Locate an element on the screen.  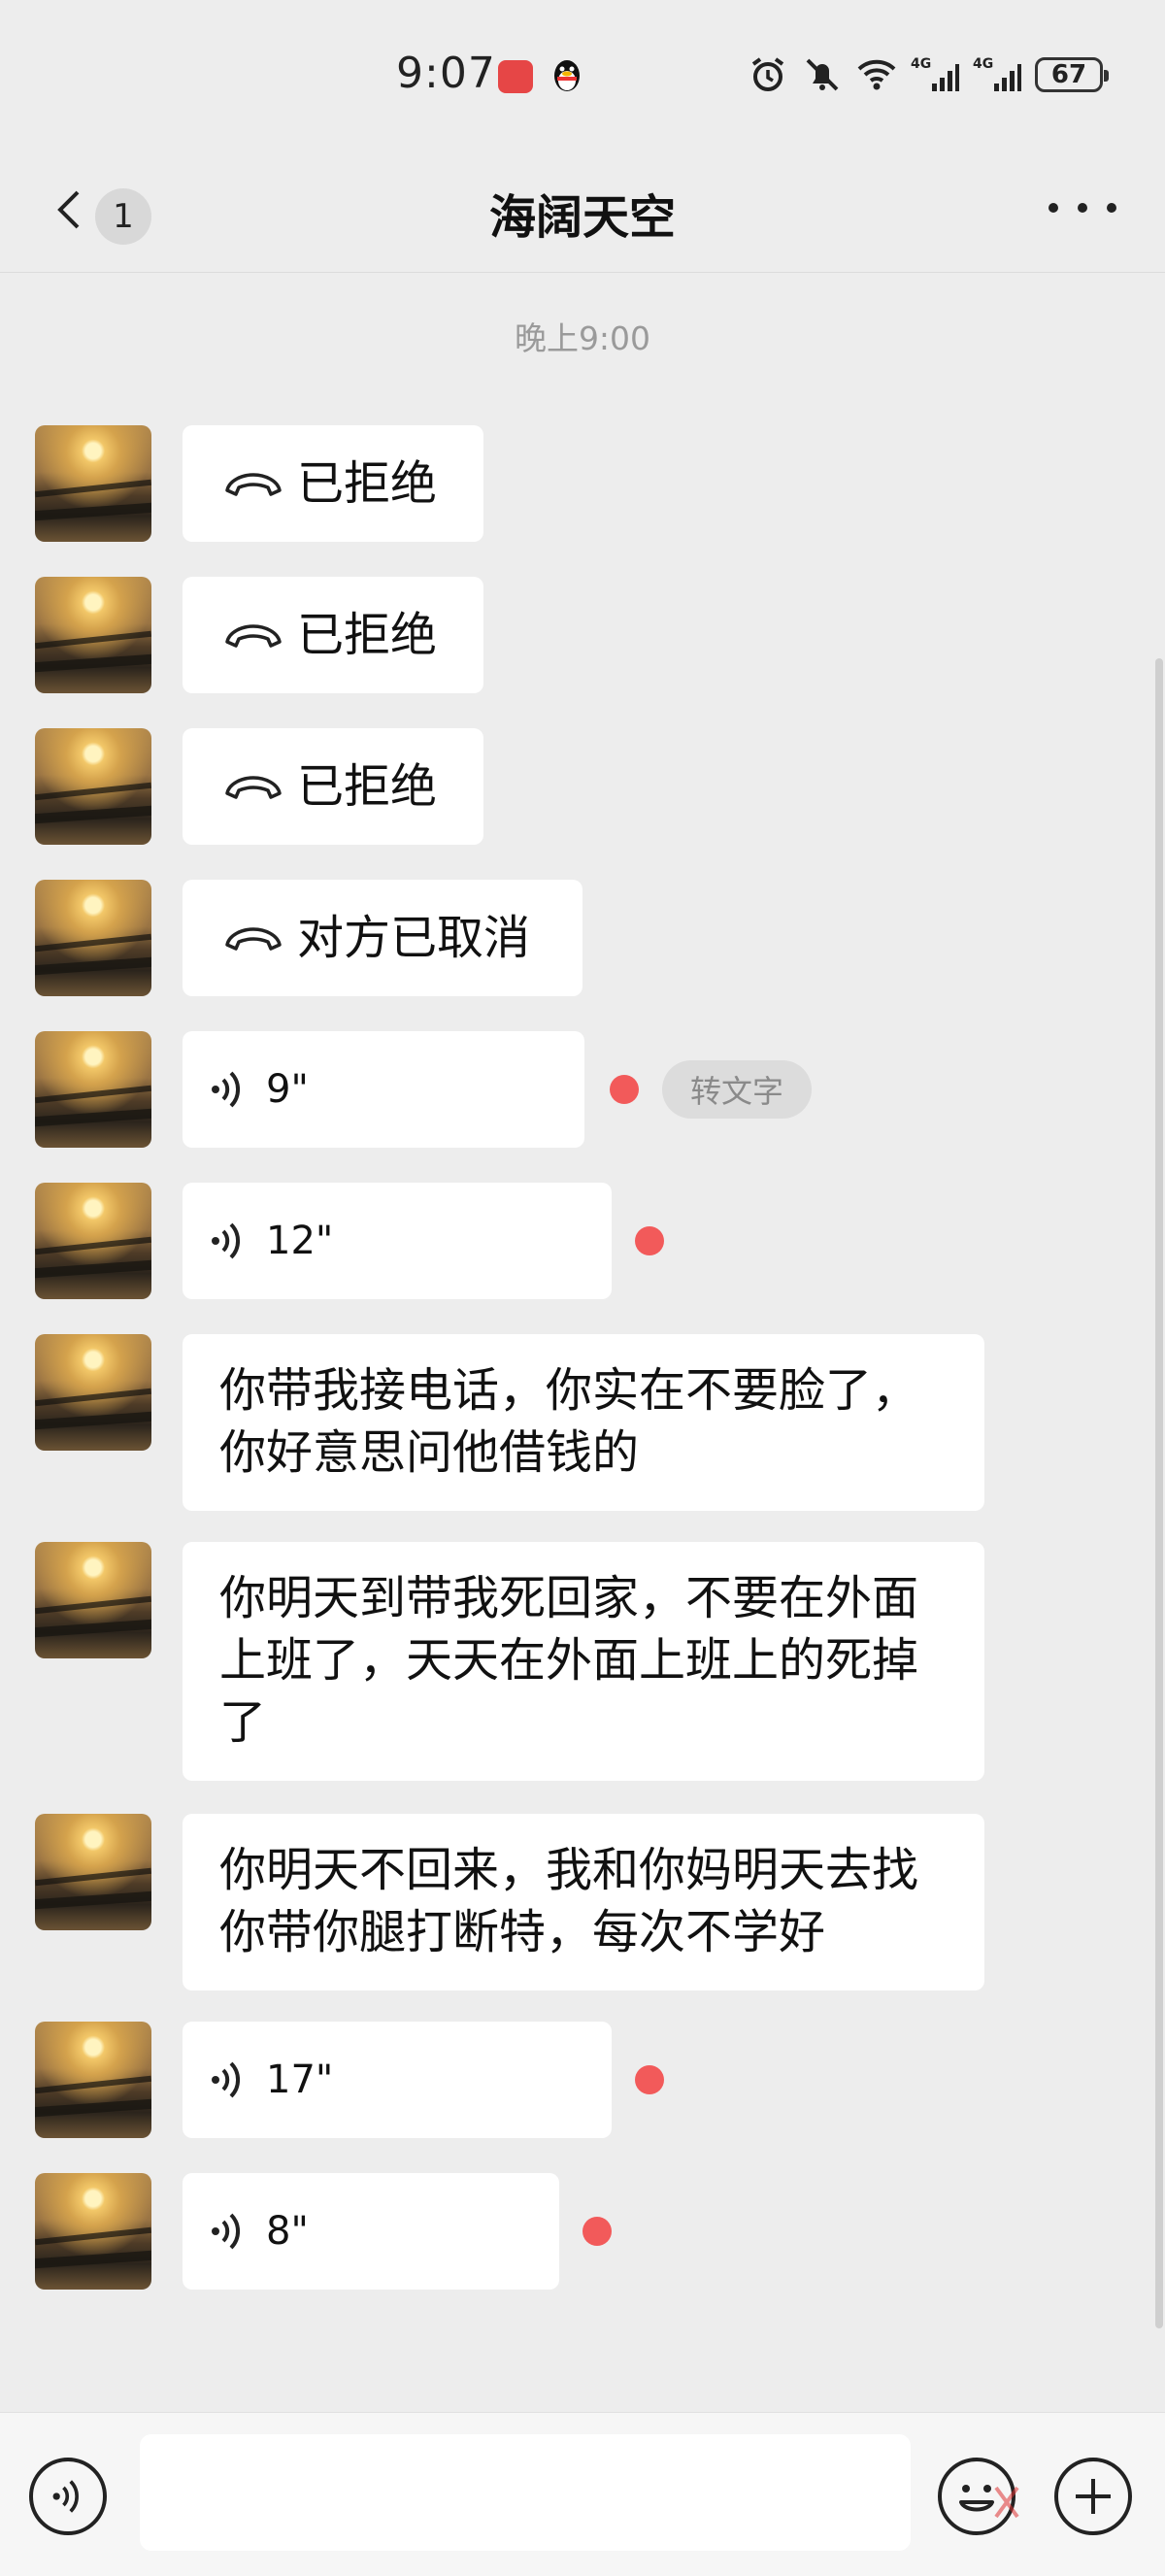
voice-input-toggle is located at coordinates (68, 2497).